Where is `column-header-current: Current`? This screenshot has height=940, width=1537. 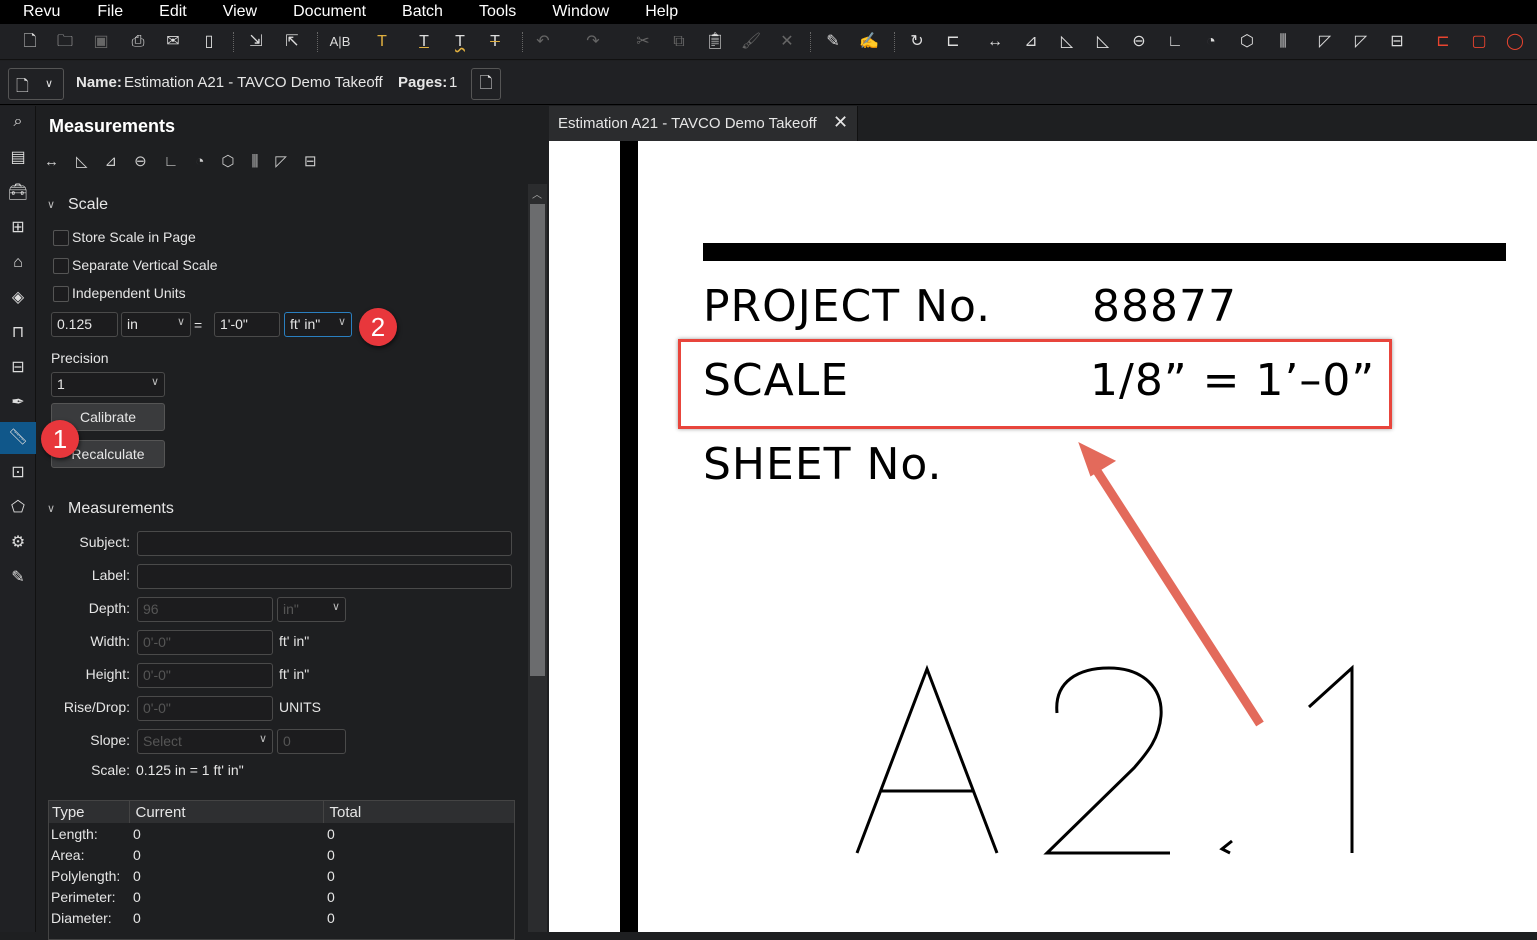
column-header-current: Current is located at coordinates (226, 812).